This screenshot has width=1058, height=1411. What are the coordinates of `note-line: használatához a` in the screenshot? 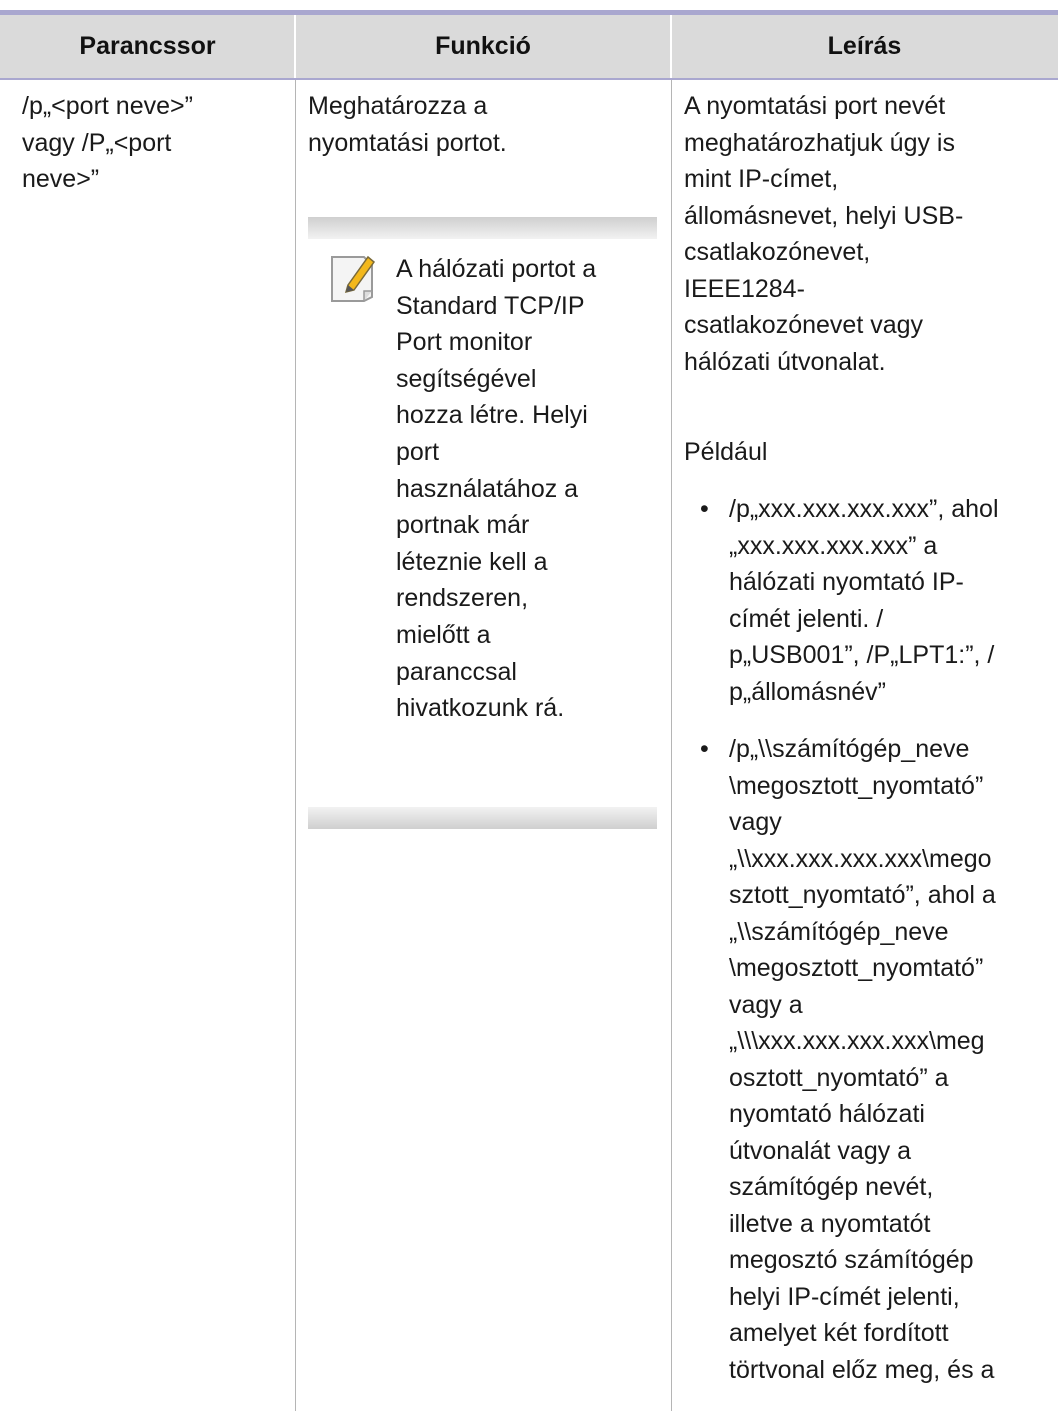 It's located at (487, 488).